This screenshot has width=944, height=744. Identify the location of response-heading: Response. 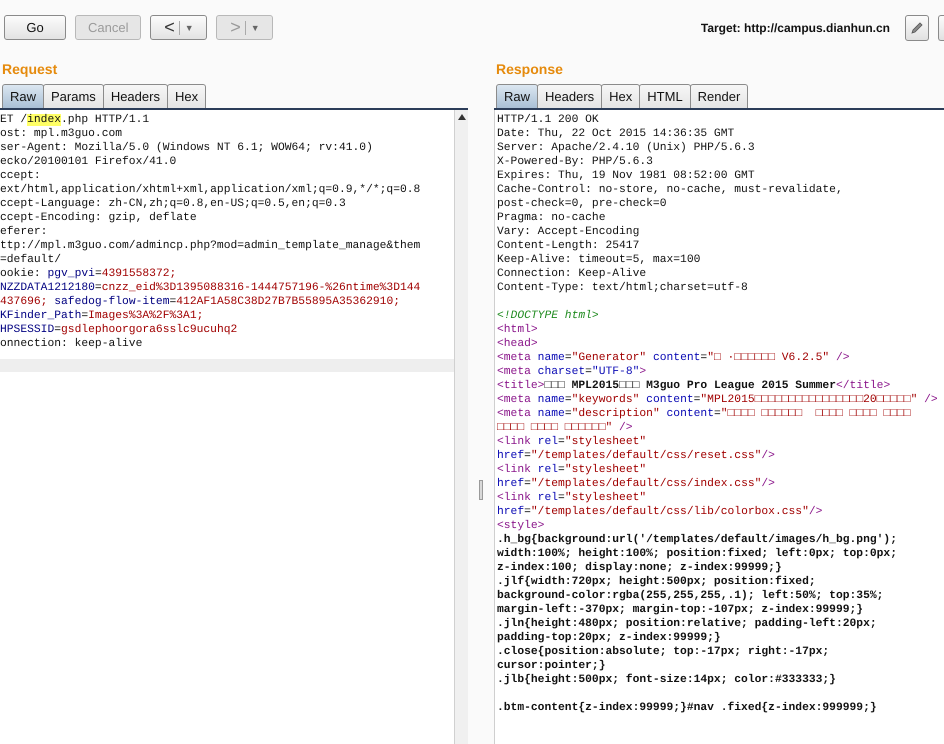
(529, 69).